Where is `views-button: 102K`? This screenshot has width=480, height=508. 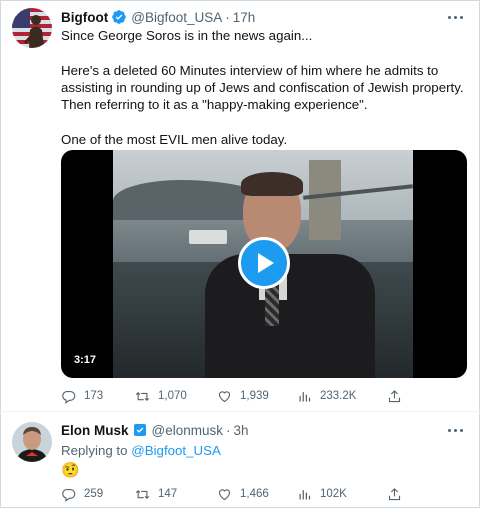 views-button: 102K is located at coordinates (322, 494).